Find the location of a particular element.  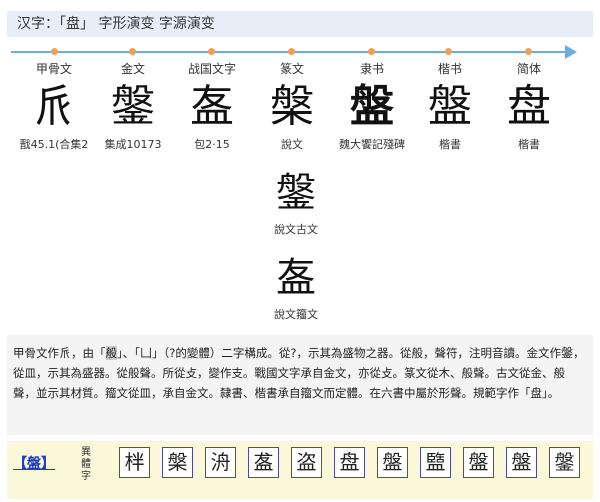

stage-era-label: 简体 is located at coordinates (528, 69).